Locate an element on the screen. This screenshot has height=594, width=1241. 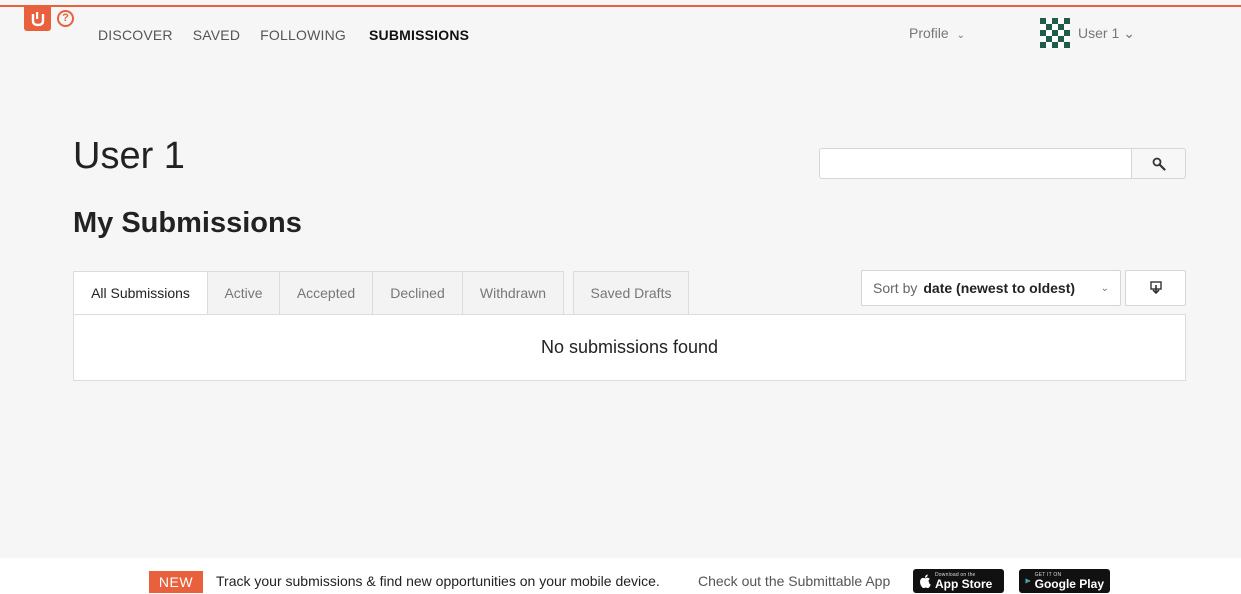
sort-value: date (newest to oldest) is located at coordinates (999, 288).